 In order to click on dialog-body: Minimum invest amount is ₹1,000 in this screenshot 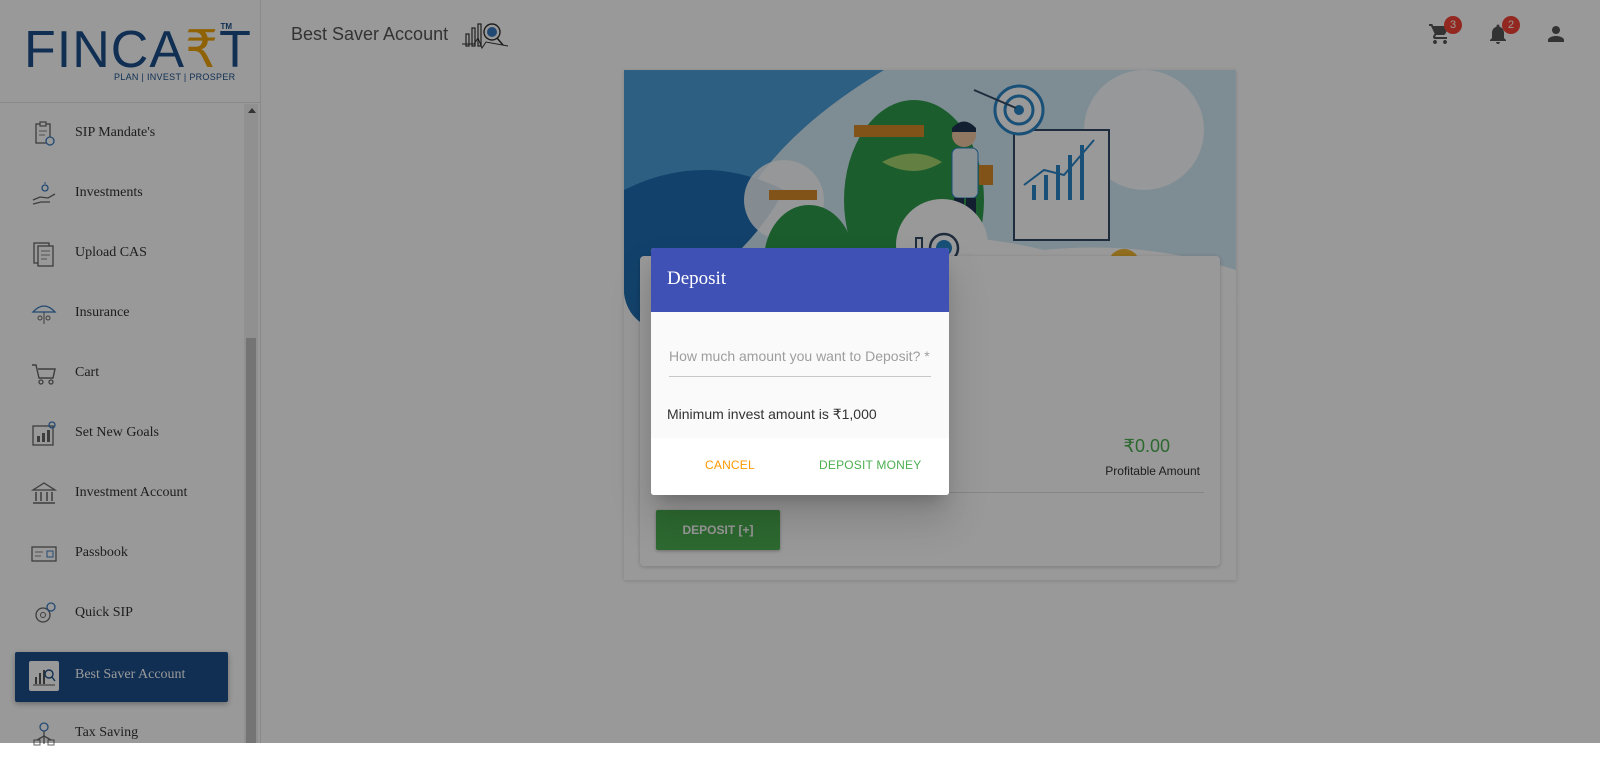, I will do `click(800, 375)`.